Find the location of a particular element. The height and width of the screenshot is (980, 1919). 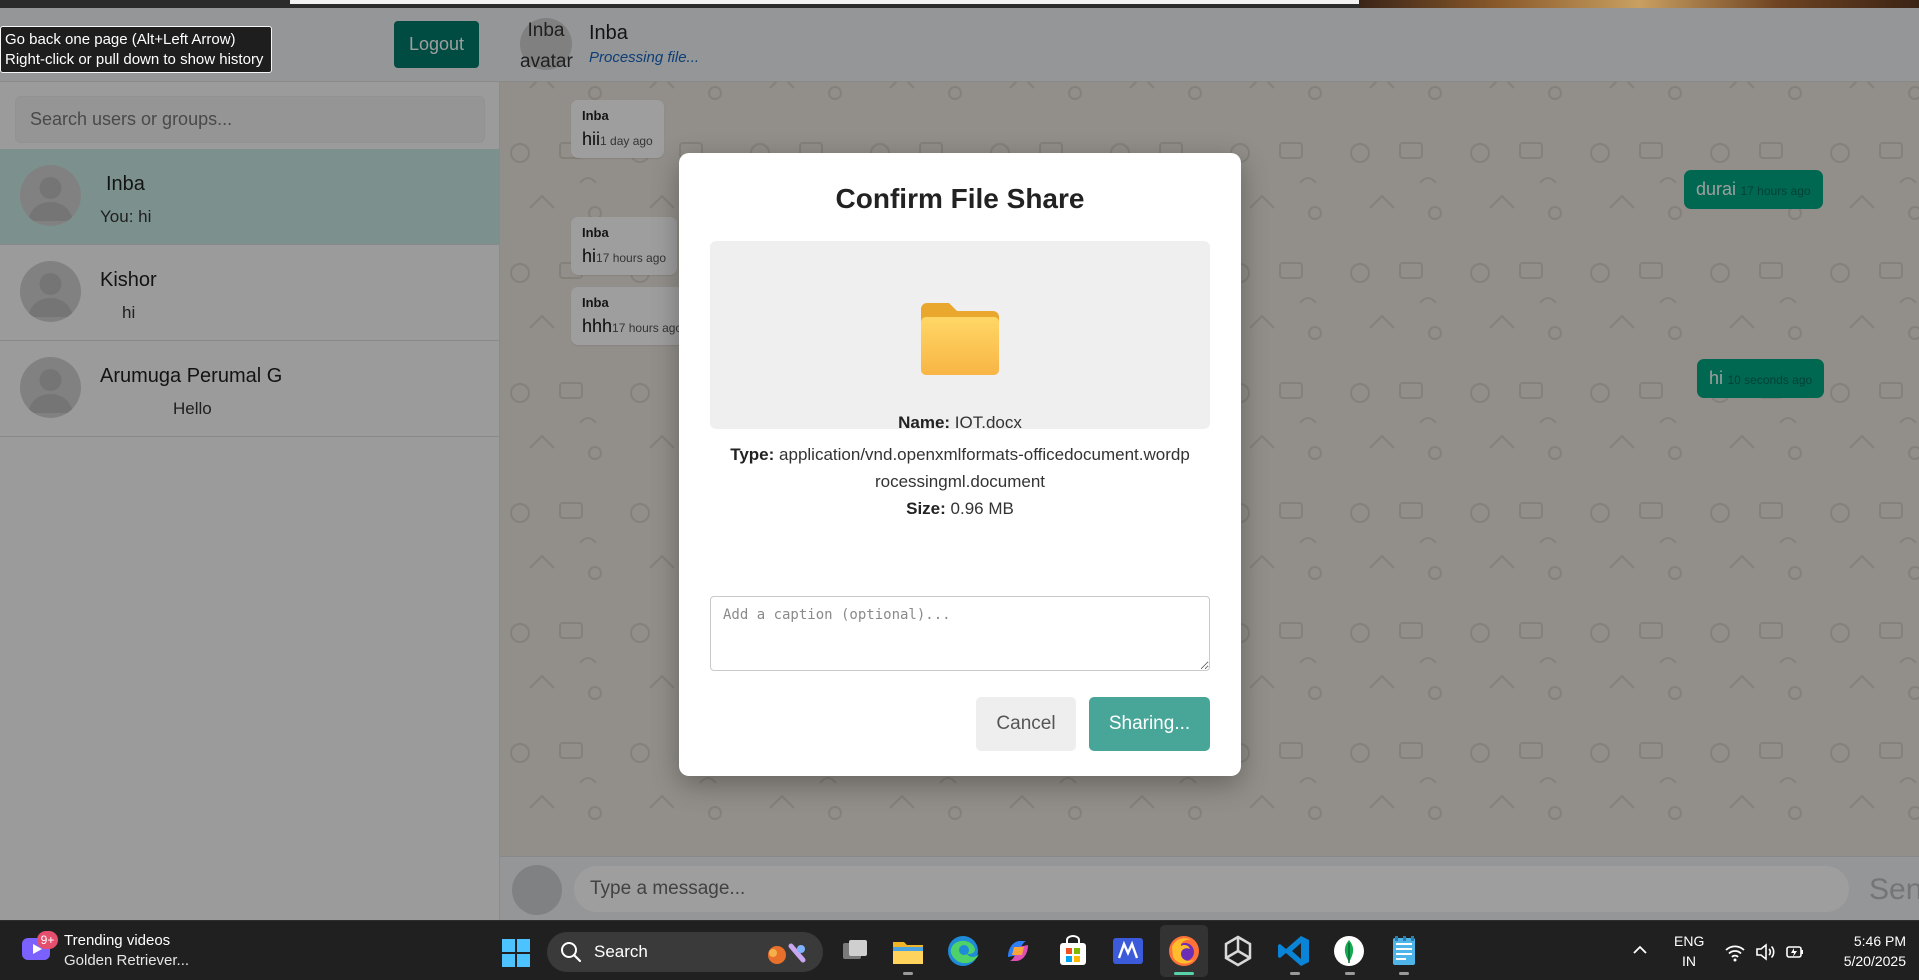

widget-title: Trending videos is located at coordinates (117, 940).